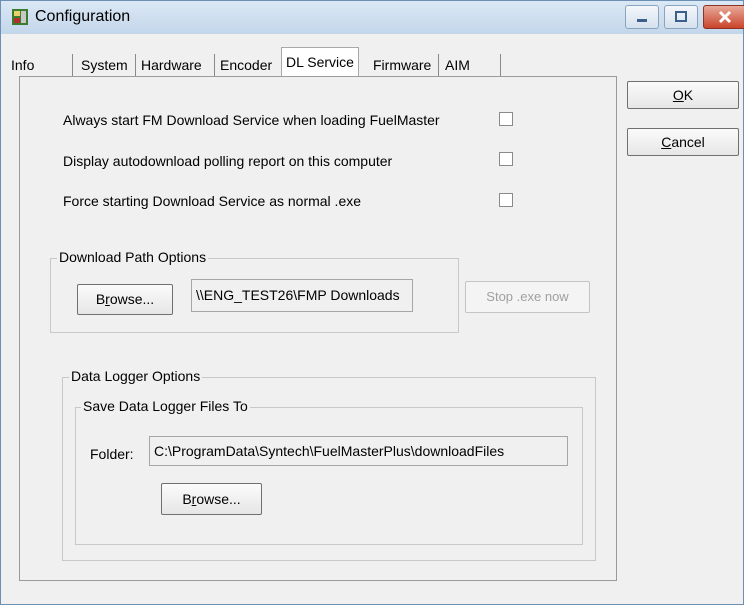 Image resolution: width=744 pixels, height=605 pixels. I want to click on always-start-checkbox, so click(506, 119).